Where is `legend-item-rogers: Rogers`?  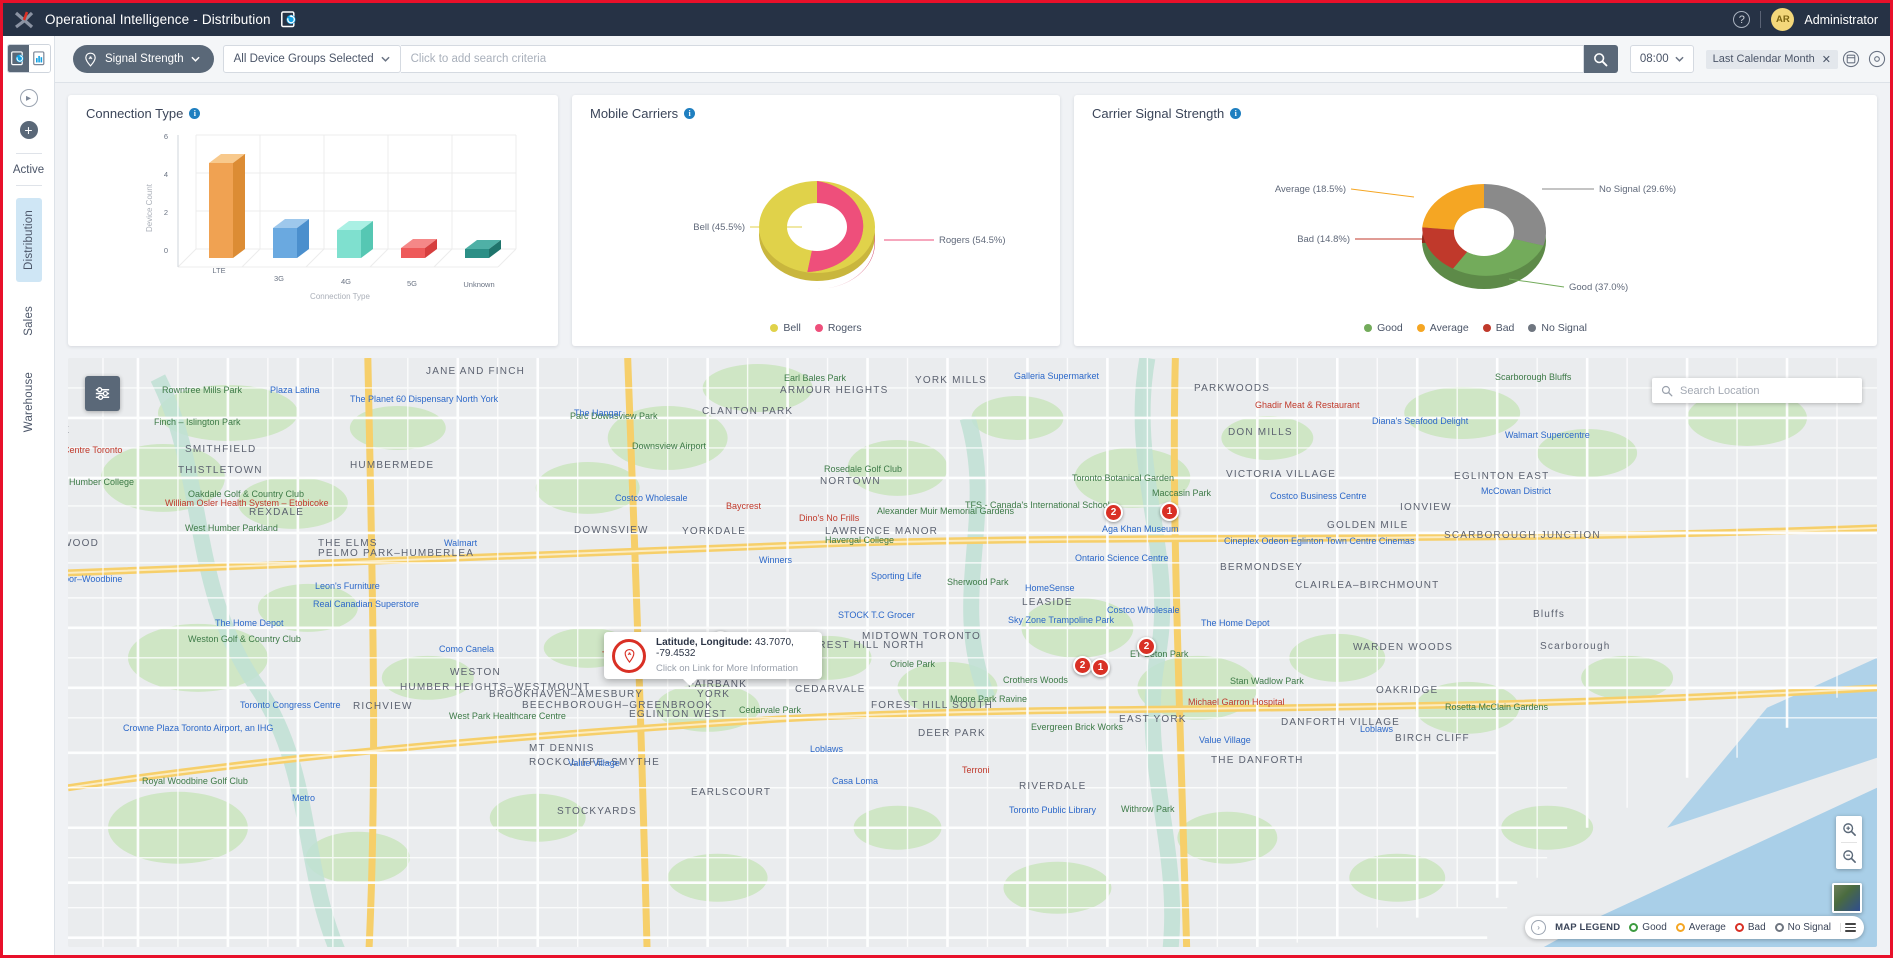 legend-item-rogers: Rogers is located at coordinates (838, 328).